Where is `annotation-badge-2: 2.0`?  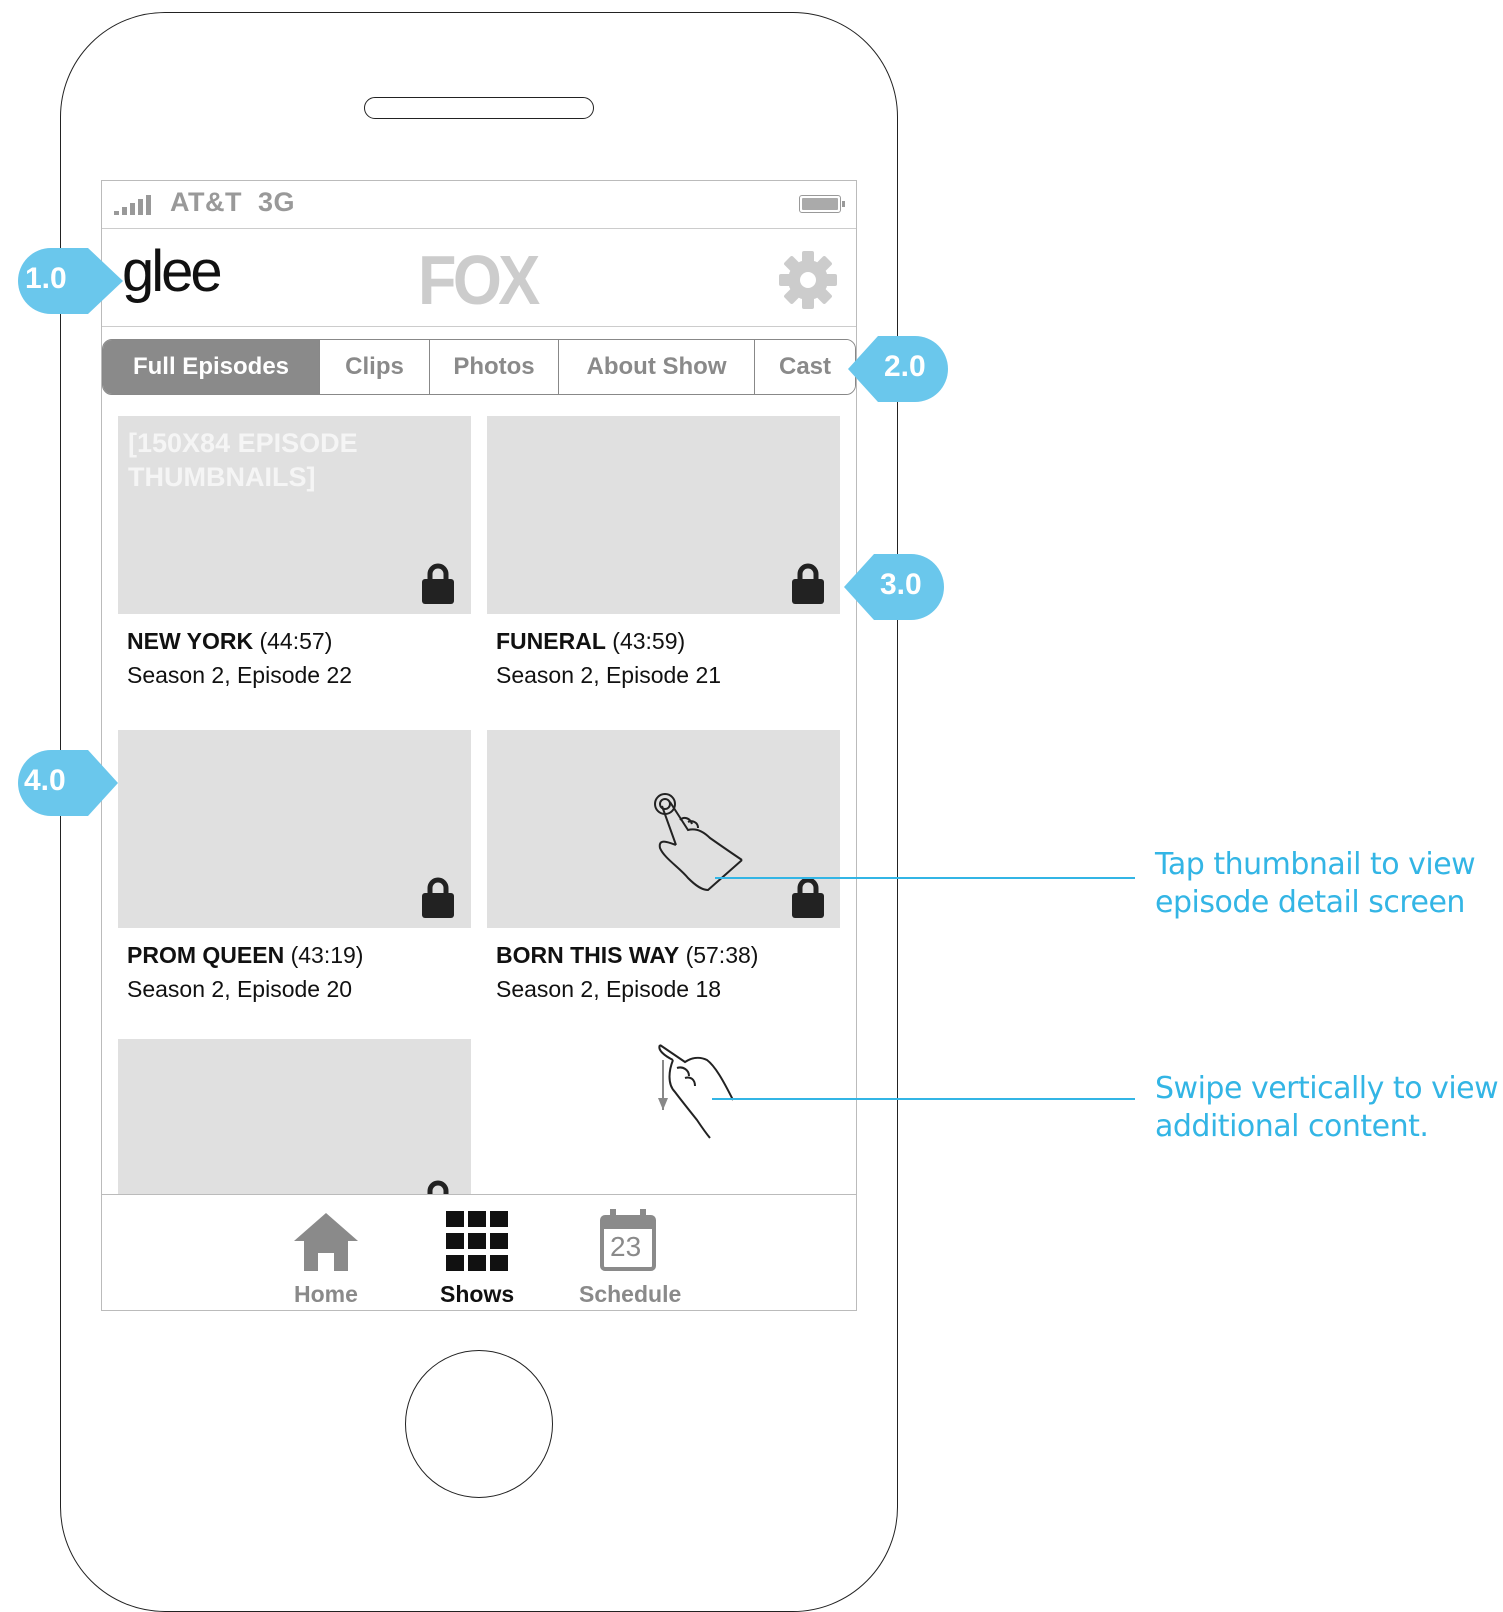
annotation-badge-2: 2.0 is located at coordinates (898, 369).